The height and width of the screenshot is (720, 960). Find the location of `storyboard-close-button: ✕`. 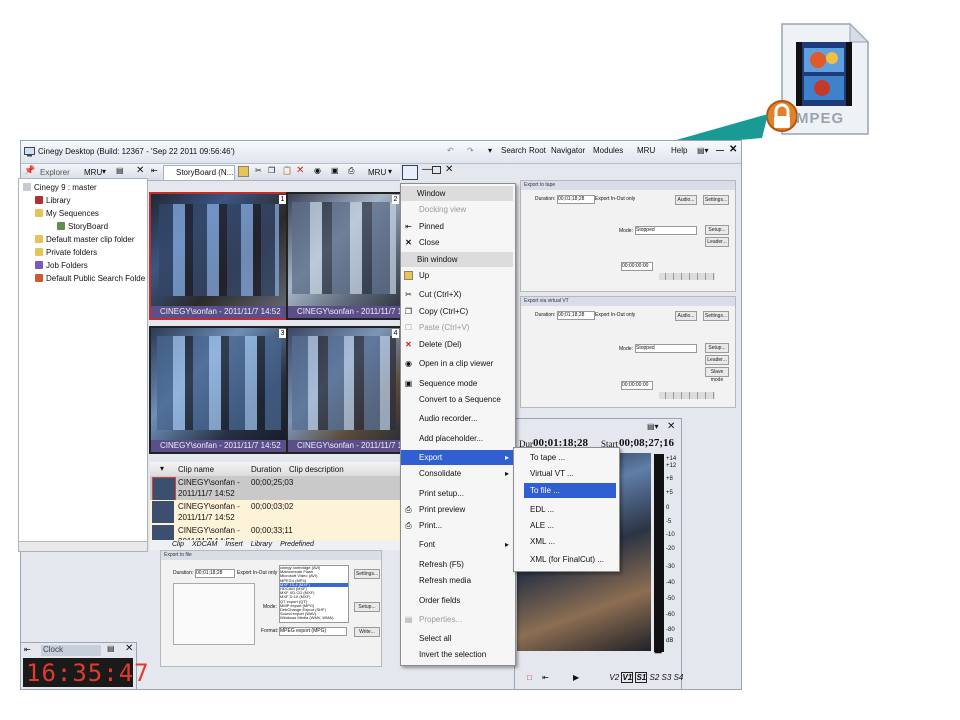

storyboard-close-button: ✕ is located at coordinates (449, 169).